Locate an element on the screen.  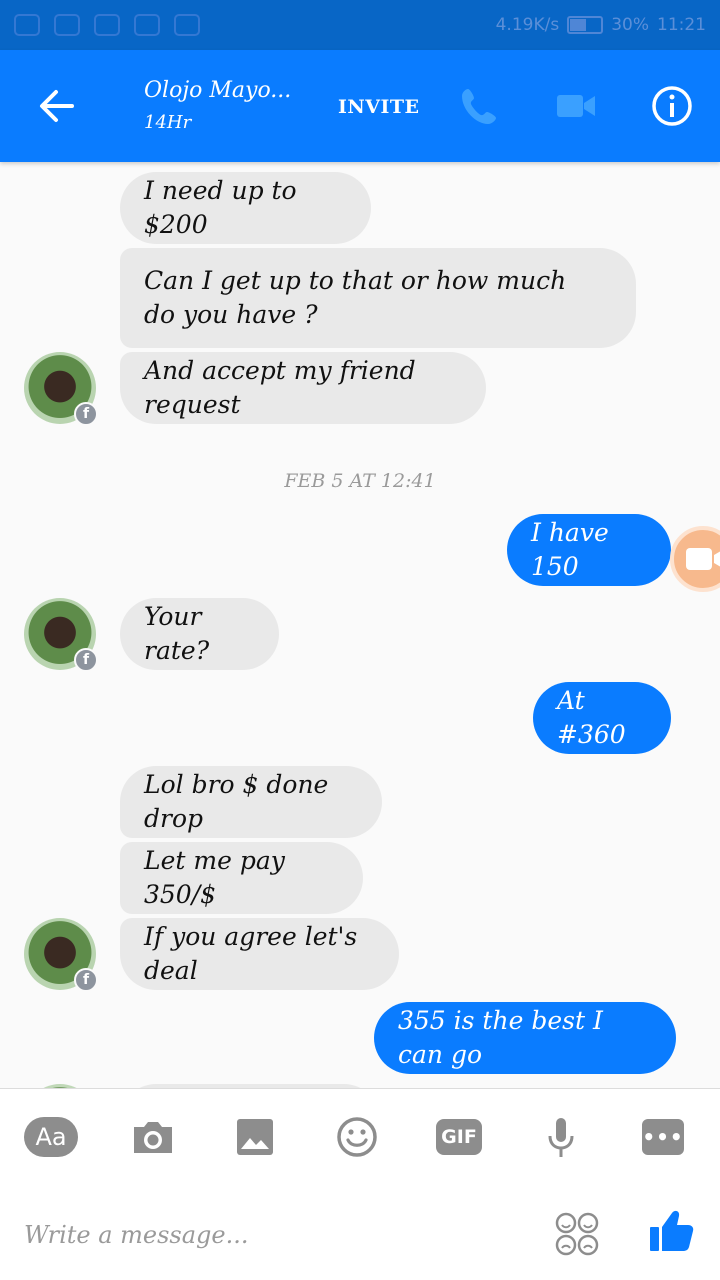
status-bar: 4.19K/s 30% 11:21 is located at coordinates (360, 25).